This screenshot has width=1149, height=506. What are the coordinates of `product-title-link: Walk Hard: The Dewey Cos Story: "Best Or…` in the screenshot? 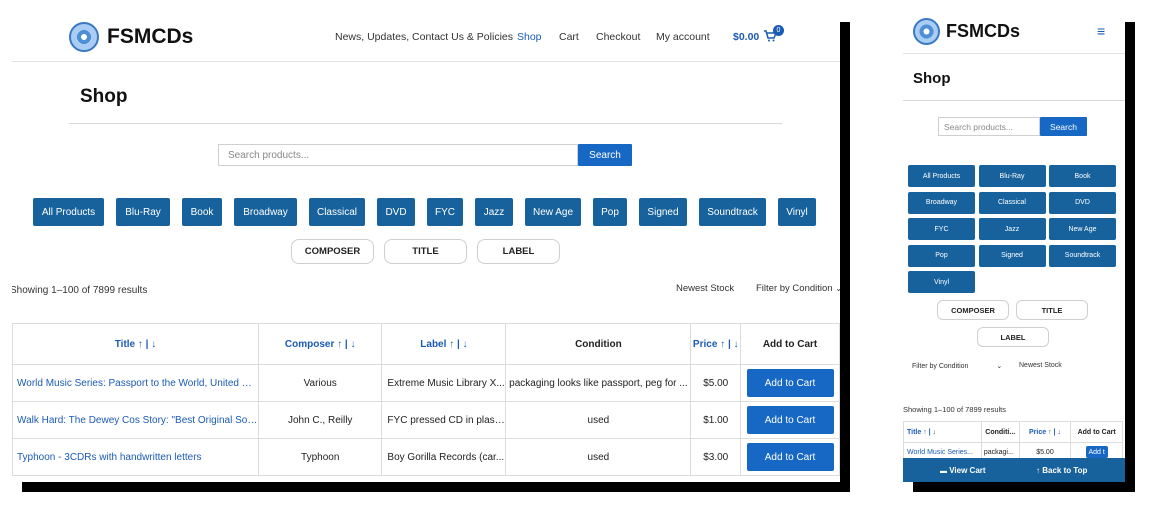 It's located at (135, 420).